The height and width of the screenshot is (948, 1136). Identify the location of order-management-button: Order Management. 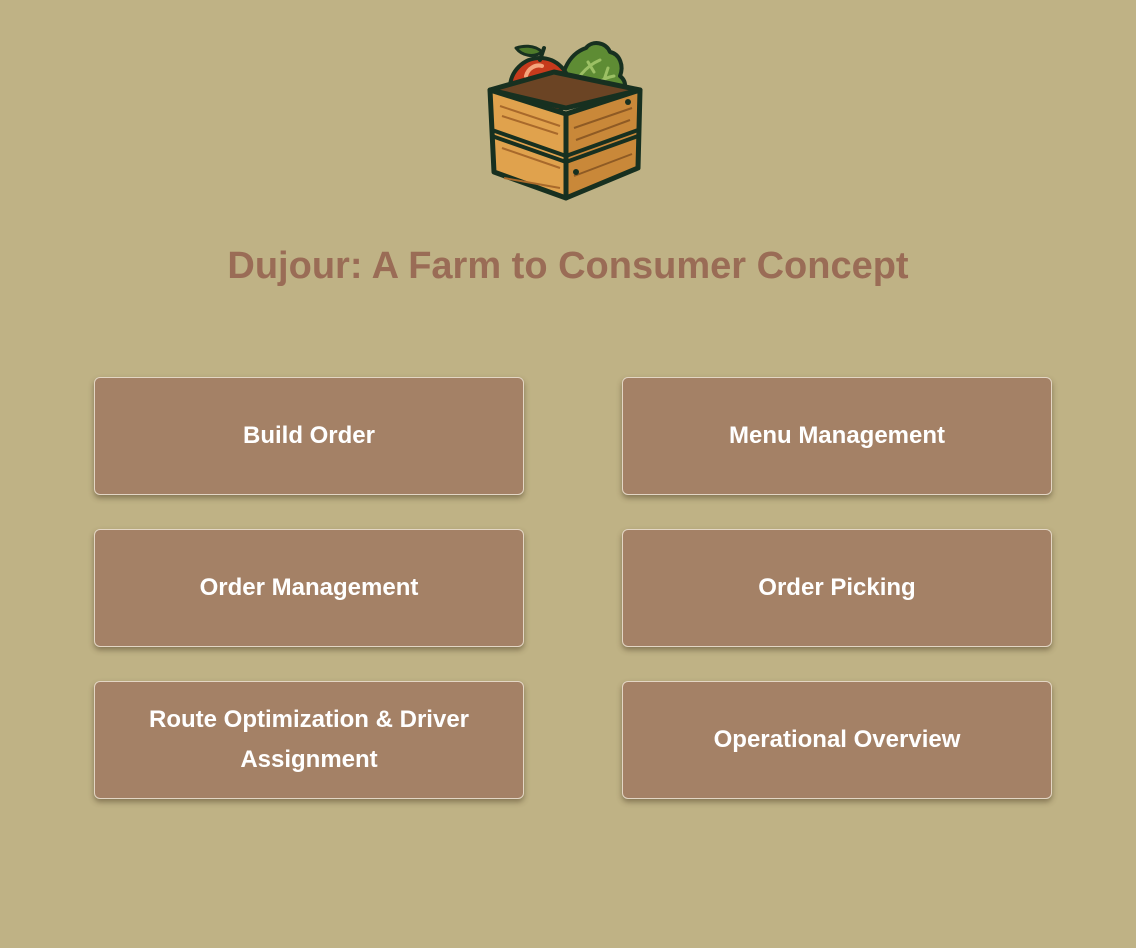
(309, 588).